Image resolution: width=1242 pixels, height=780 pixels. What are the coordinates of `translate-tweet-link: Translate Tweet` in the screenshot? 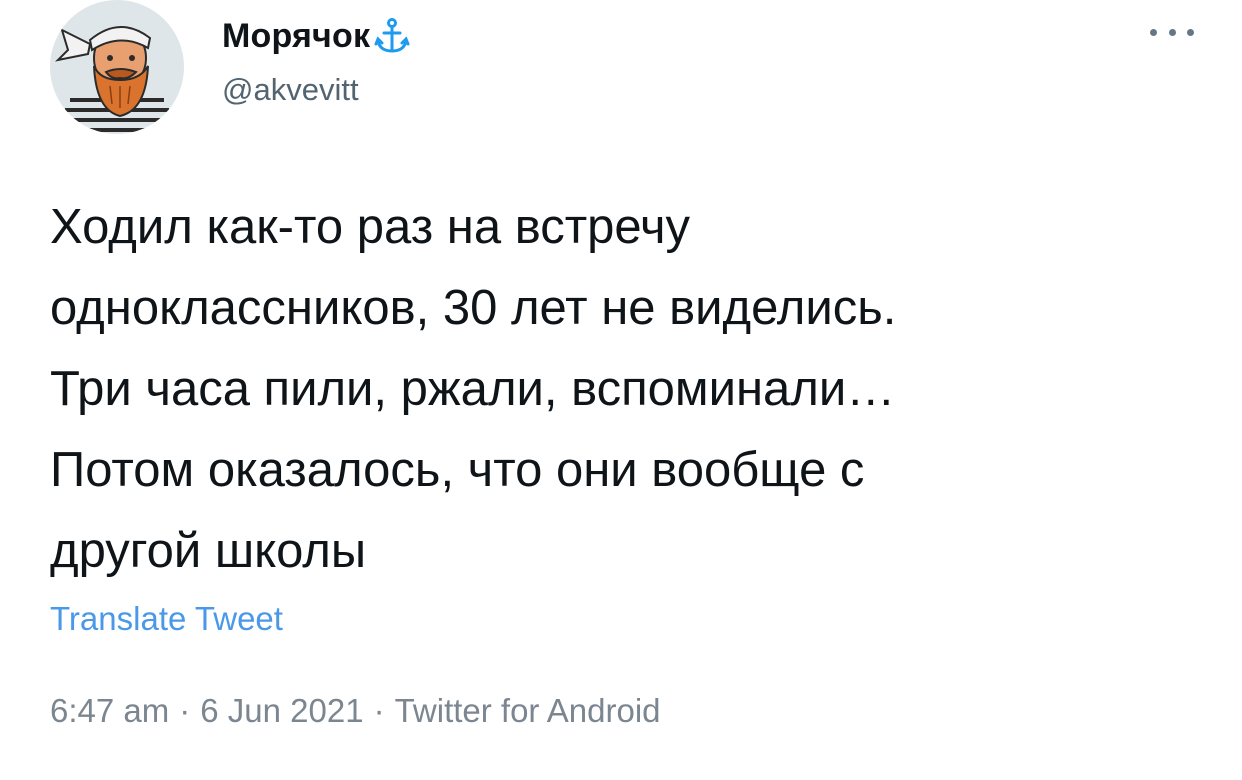 It's located at (166, 619).